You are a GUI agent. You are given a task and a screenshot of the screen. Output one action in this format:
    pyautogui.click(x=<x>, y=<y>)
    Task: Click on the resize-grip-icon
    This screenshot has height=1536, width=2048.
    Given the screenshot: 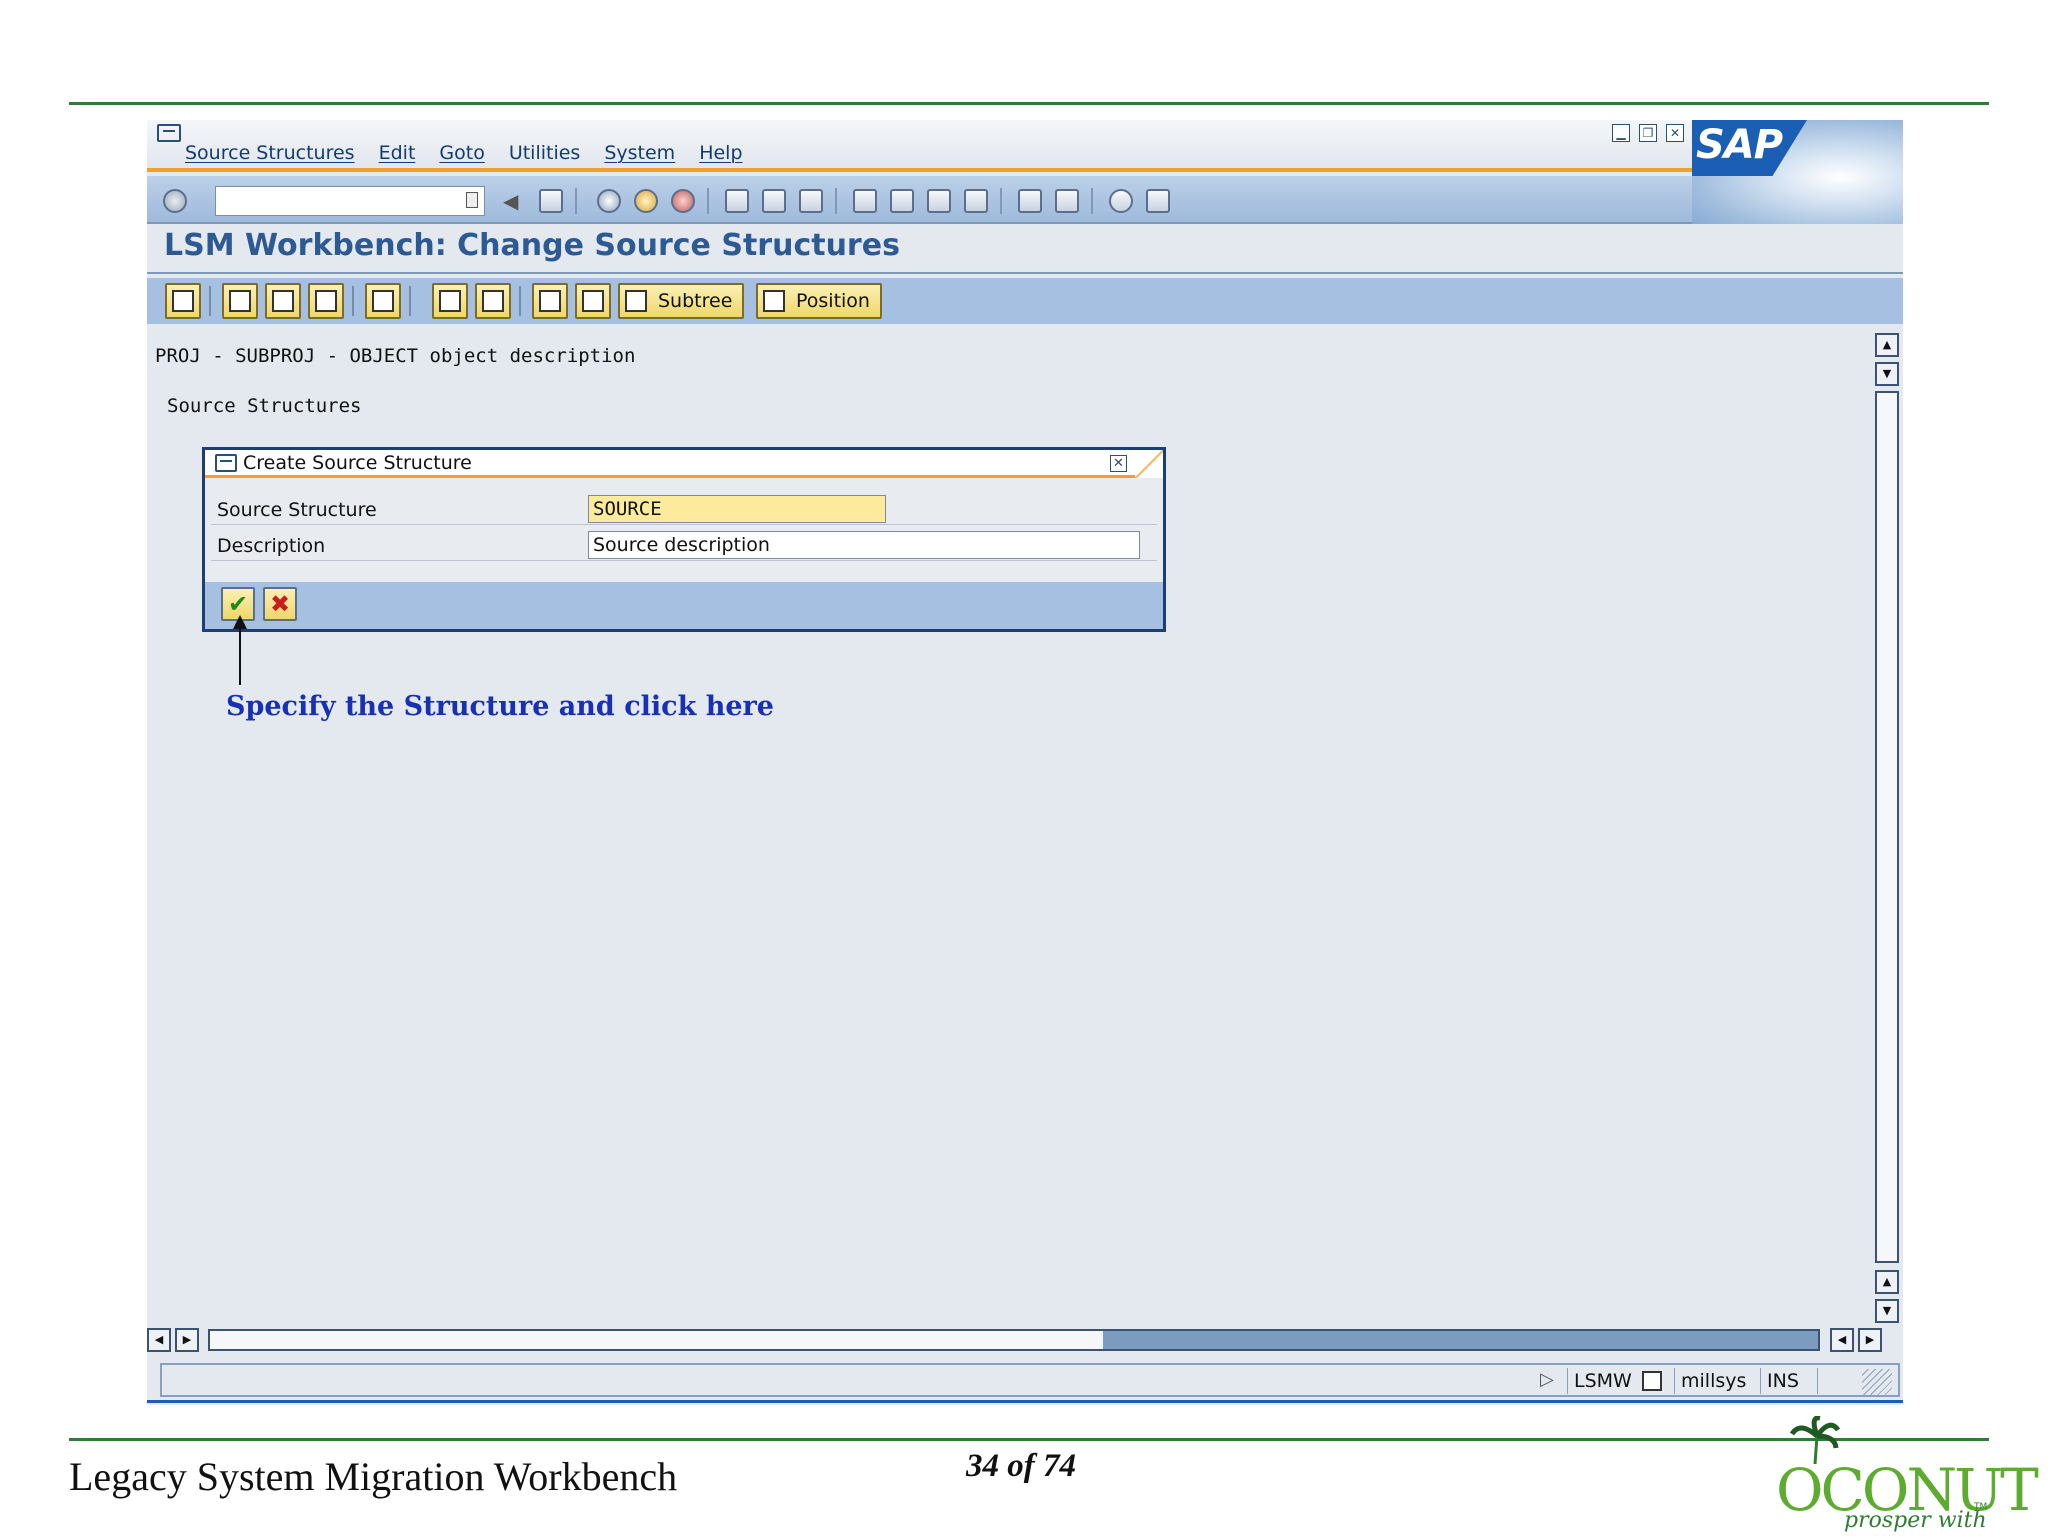 What is the action you would take?
    pyautogui.click(x=1877, y=1382)
    